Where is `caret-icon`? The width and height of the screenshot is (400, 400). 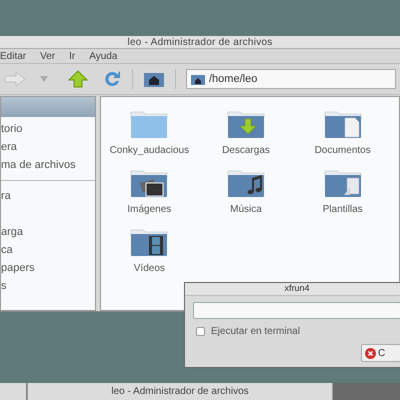 caret-icon is located at coordinates (44, 79).